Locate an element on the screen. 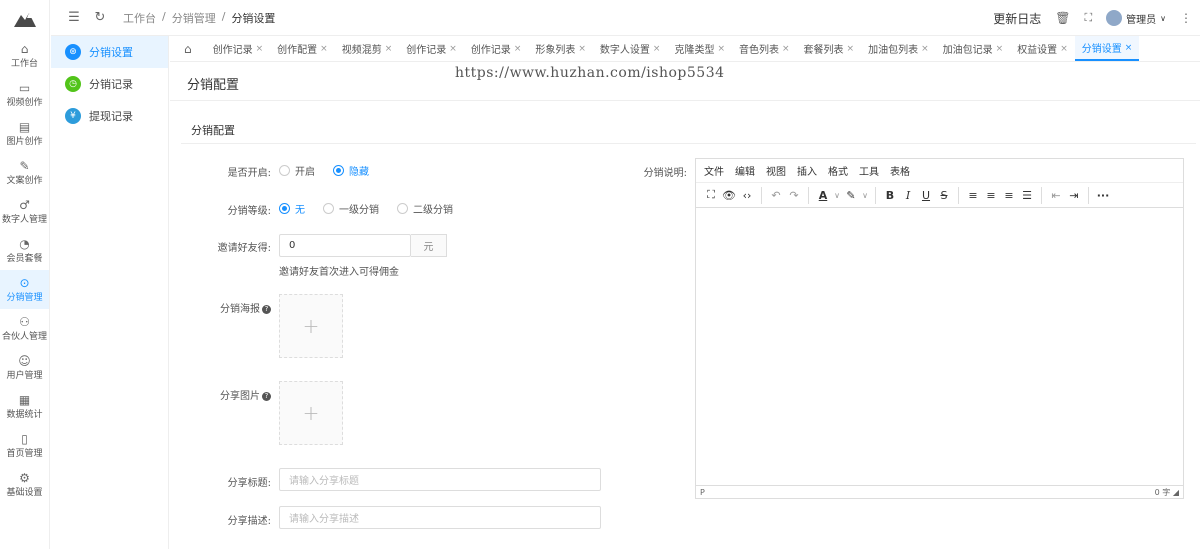  underline-icon: U is located at coordinates (926, 195).